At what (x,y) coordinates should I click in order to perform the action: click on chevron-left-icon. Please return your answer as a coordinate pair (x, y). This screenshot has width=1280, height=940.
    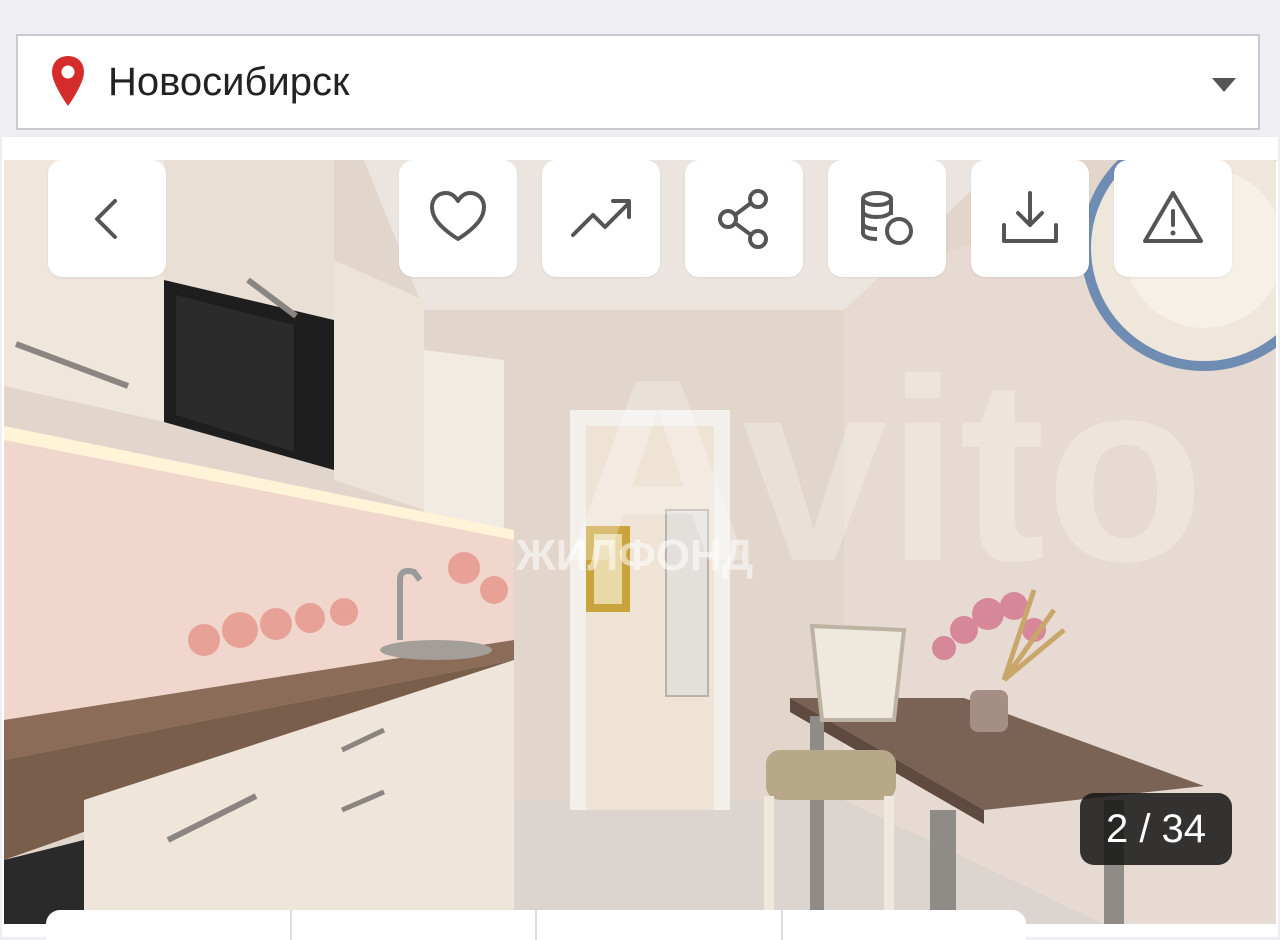
    Looking at the image, I should click on (106, 218).